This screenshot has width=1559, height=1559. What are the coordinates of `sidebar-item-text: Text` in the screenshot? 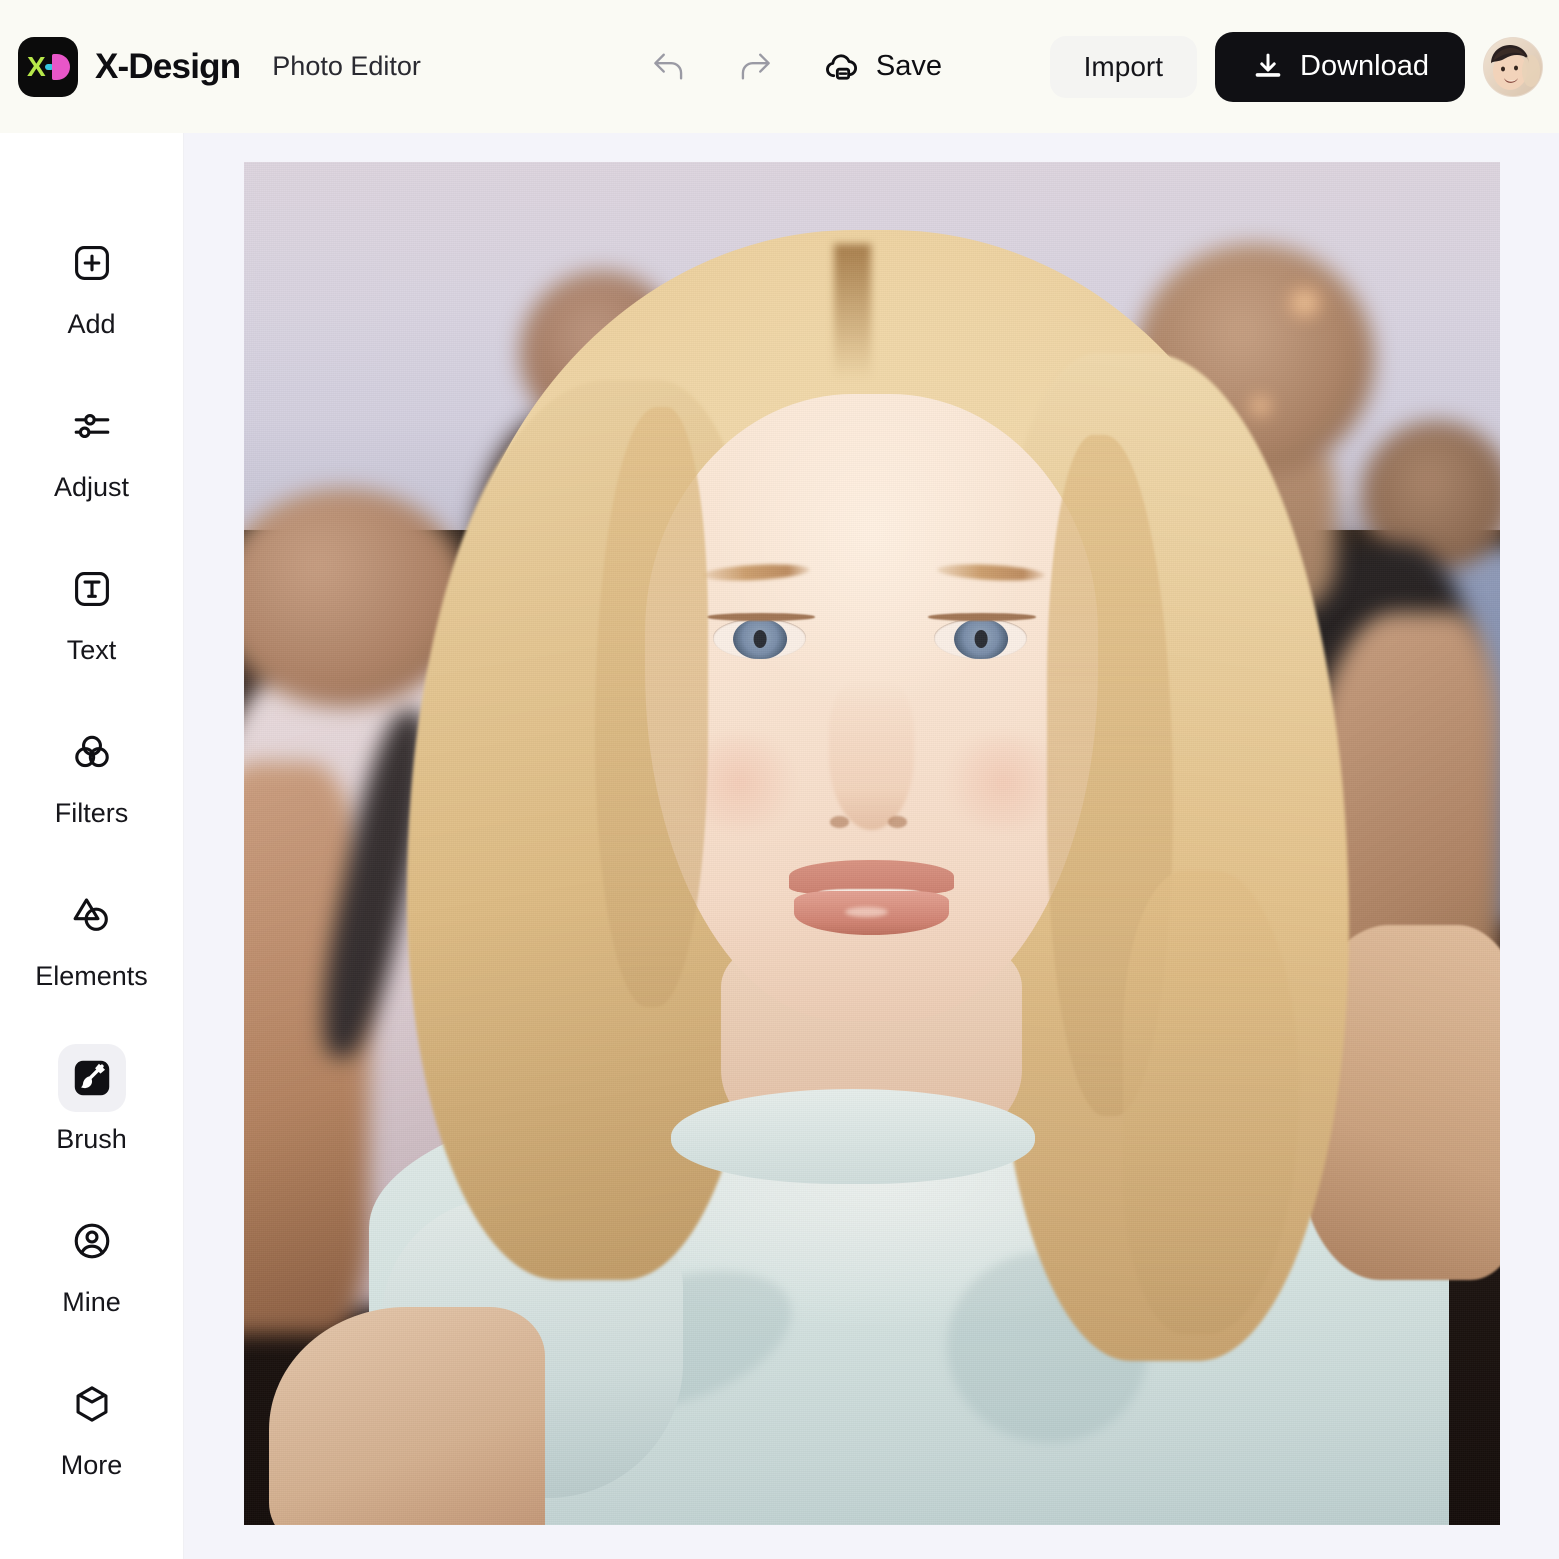 It's located at (92, 610).